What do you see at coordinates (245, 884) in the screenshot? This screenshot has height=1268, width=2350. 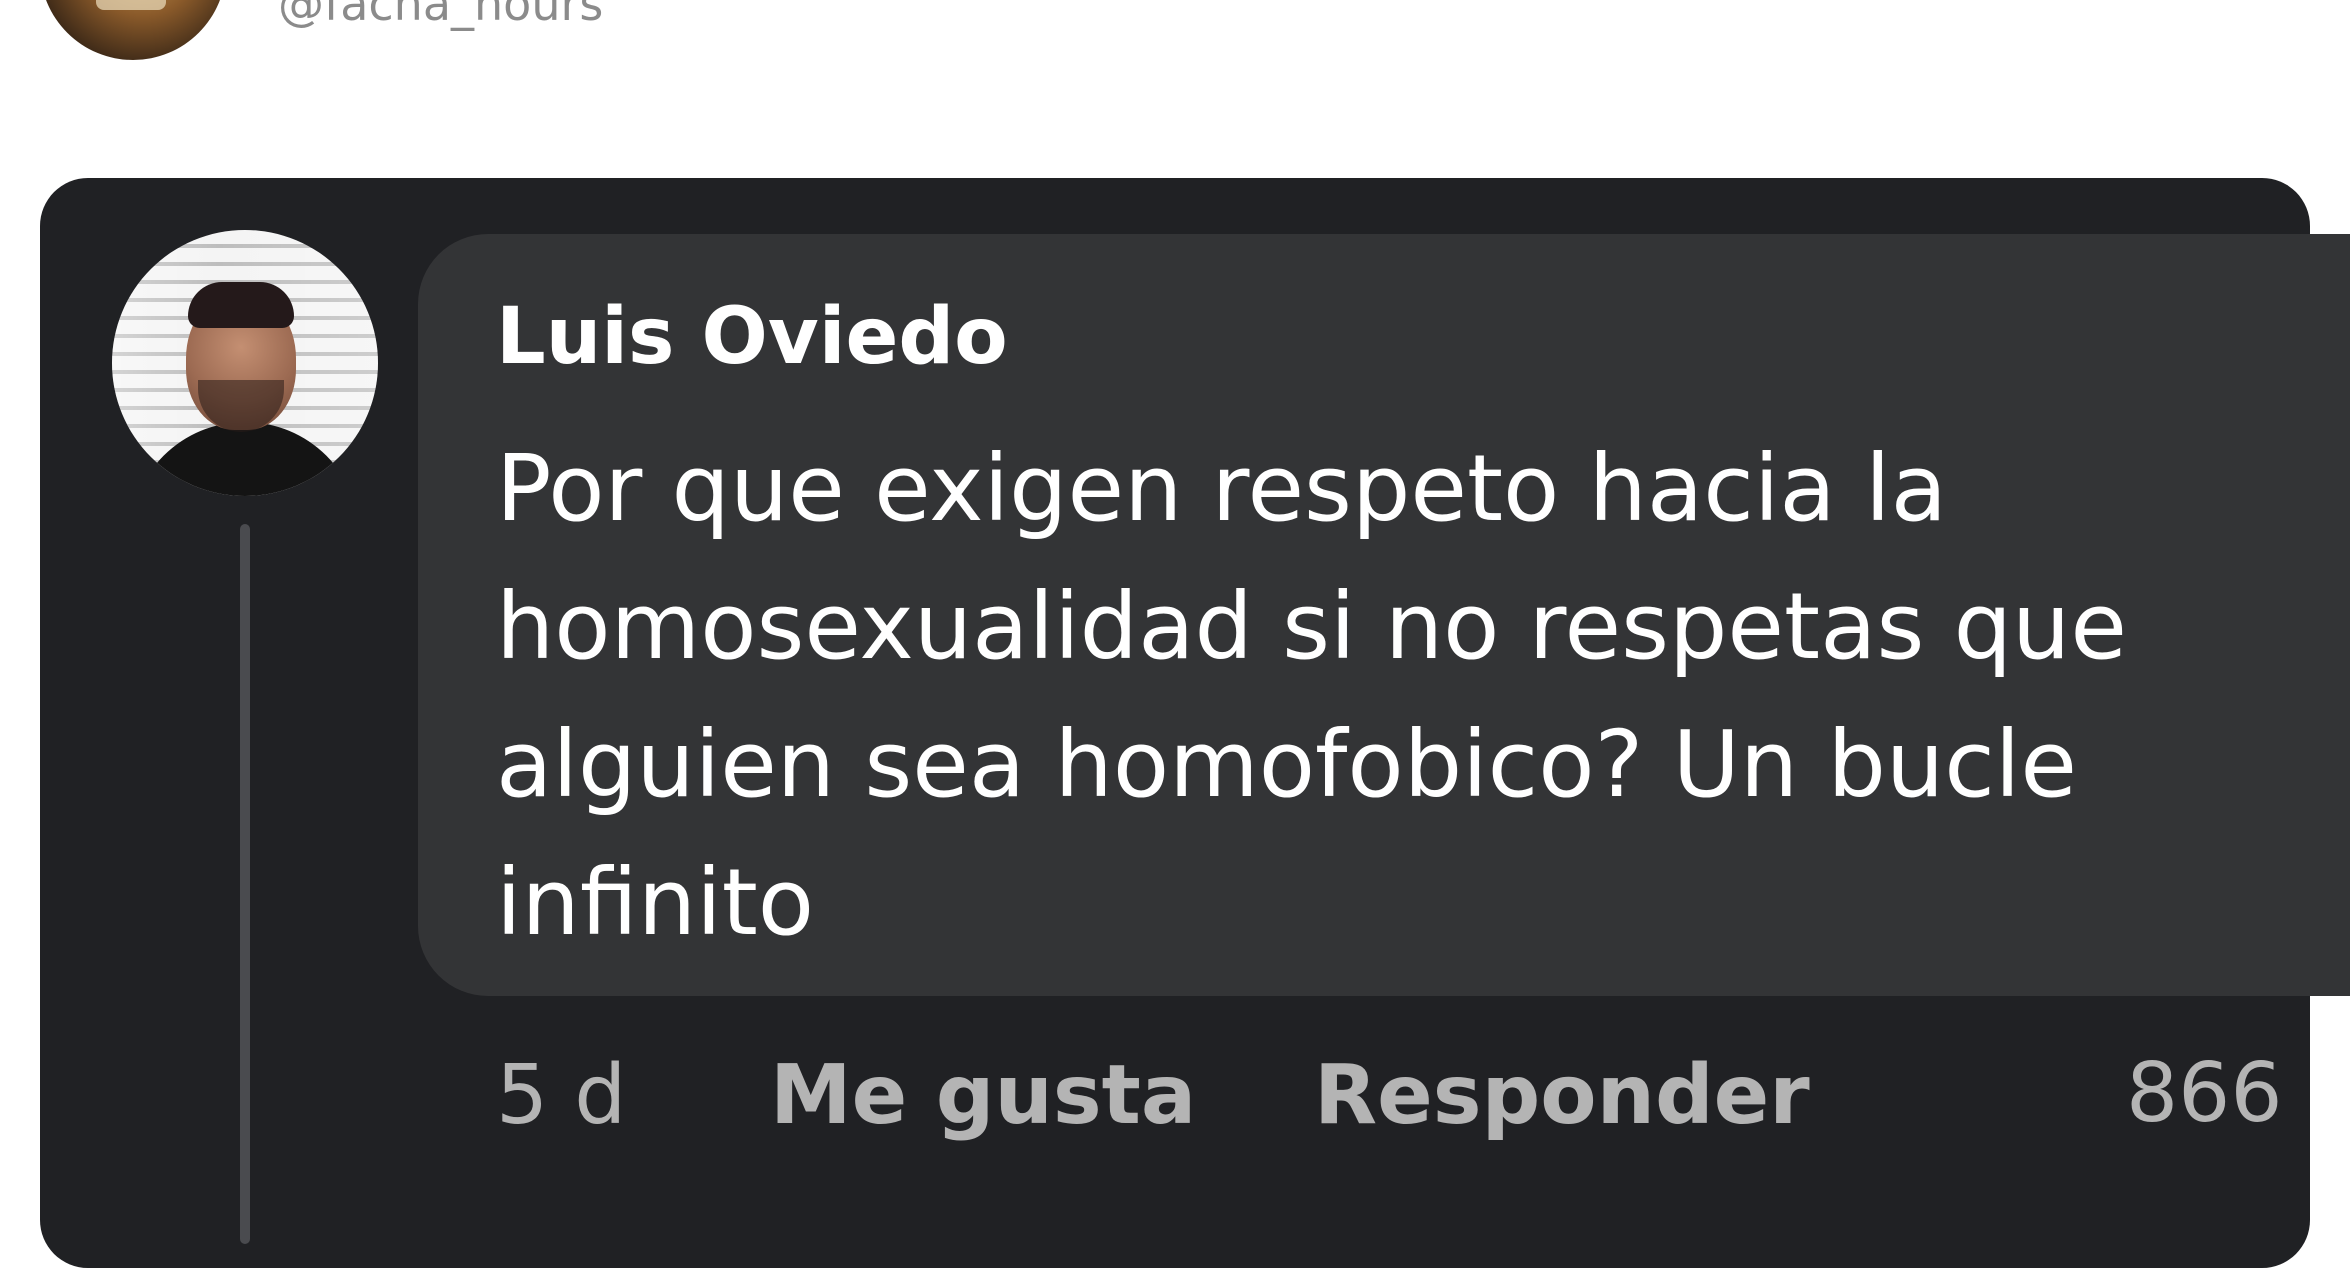 I see `thread-line` at bounding box center [245, 884].